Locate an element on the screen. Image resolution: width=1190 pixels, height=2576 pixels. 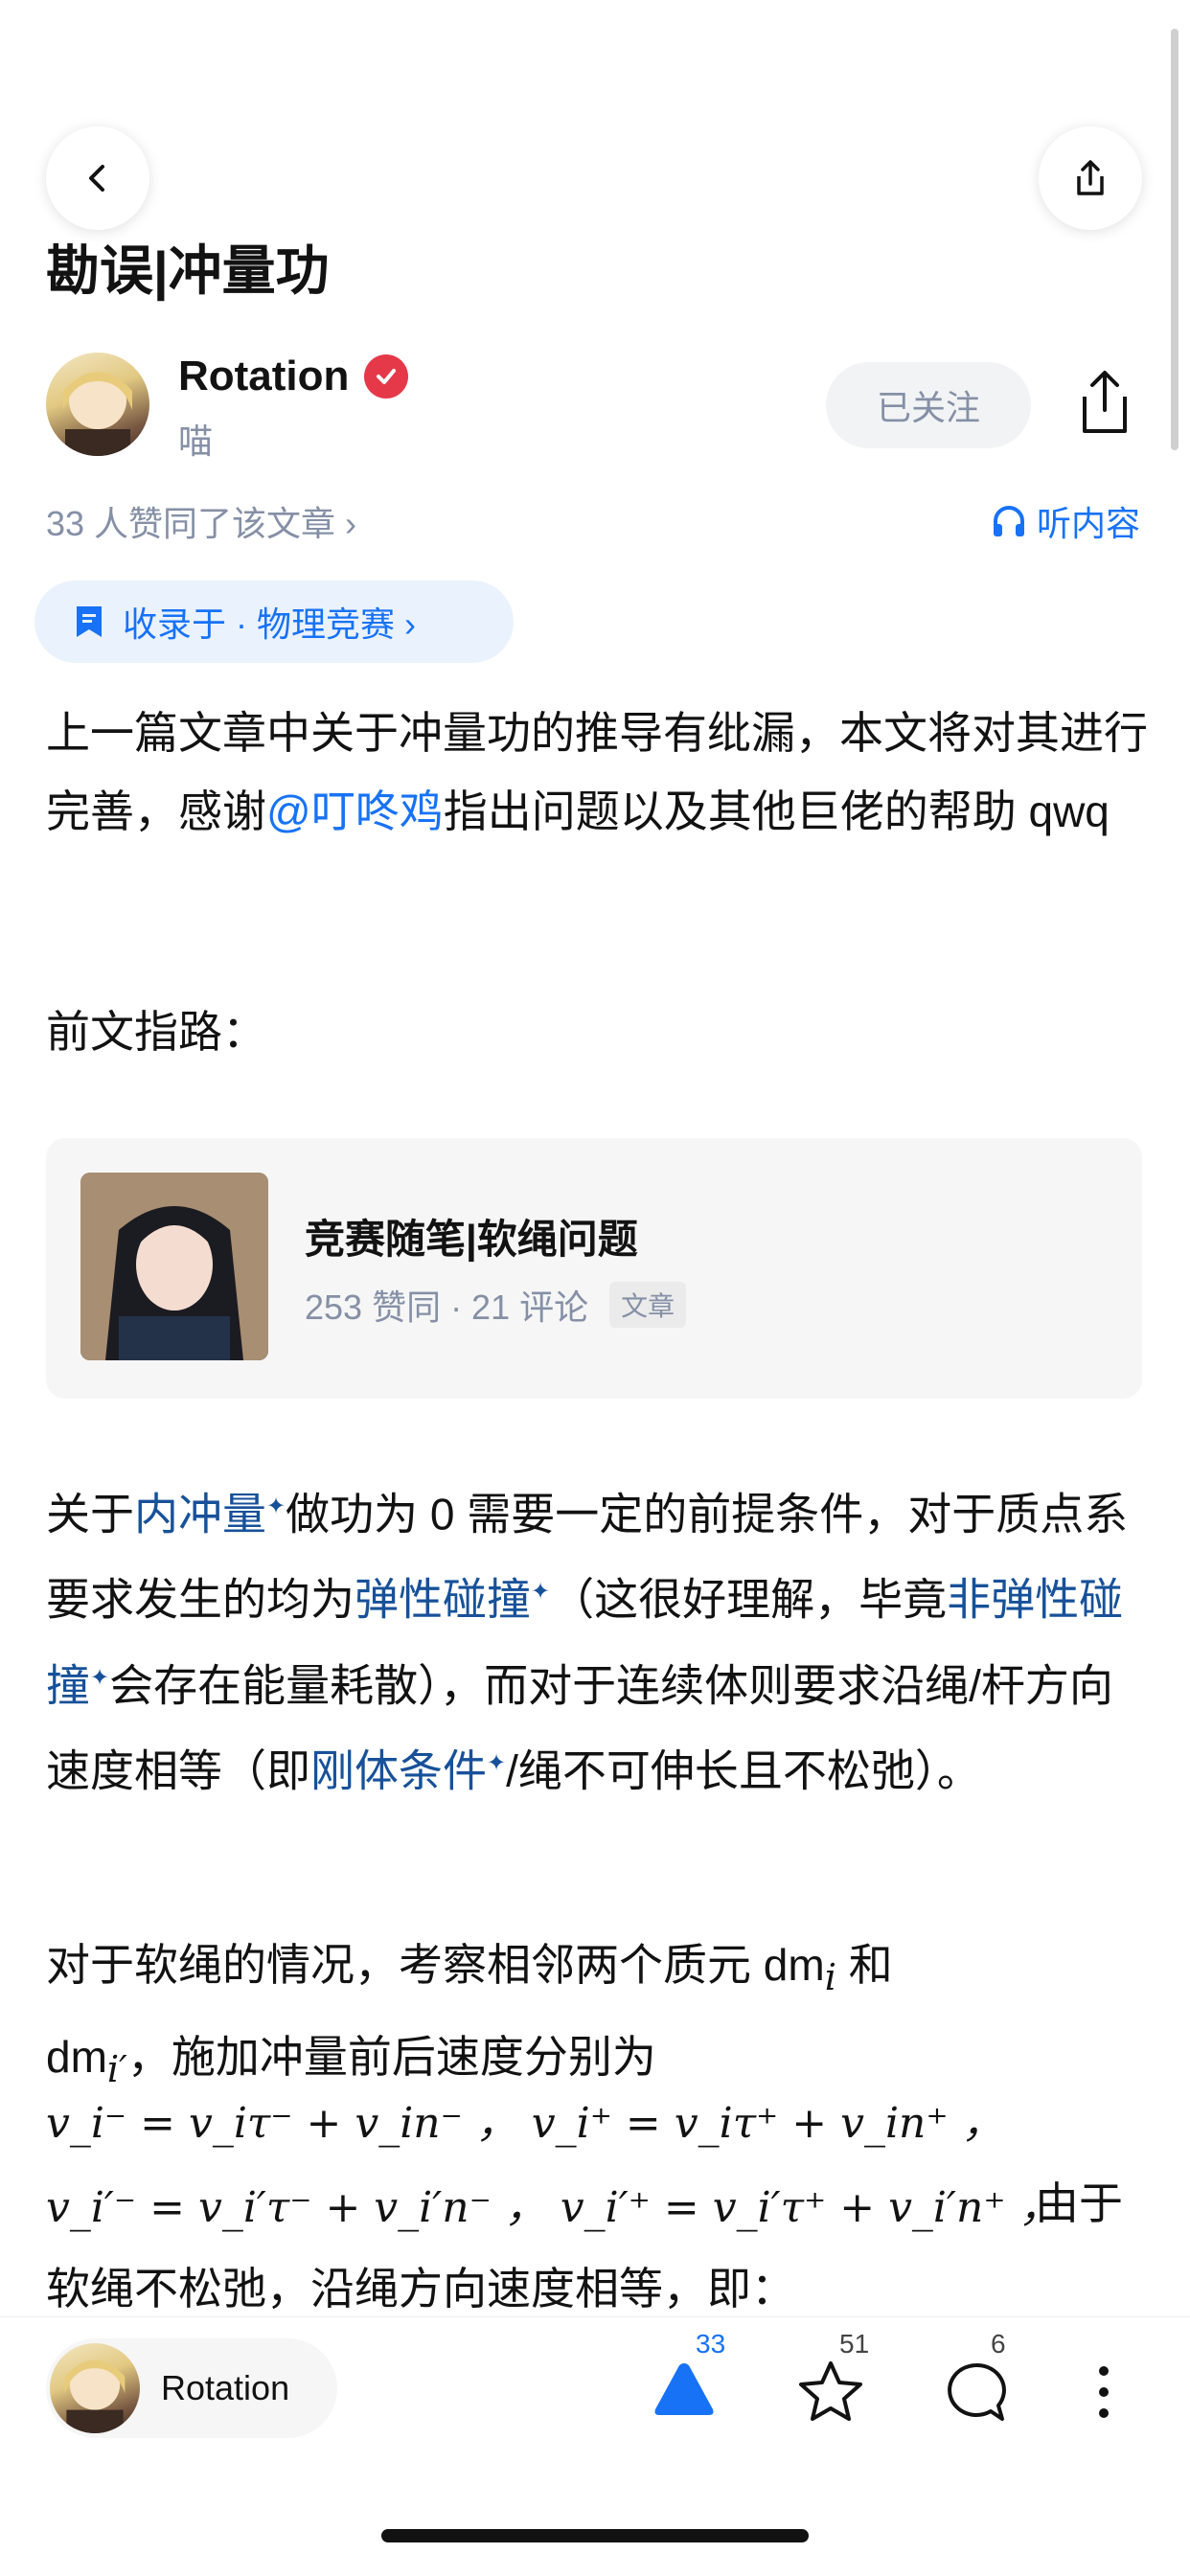
chevron-left-icon is located at coordinates (97, 178).